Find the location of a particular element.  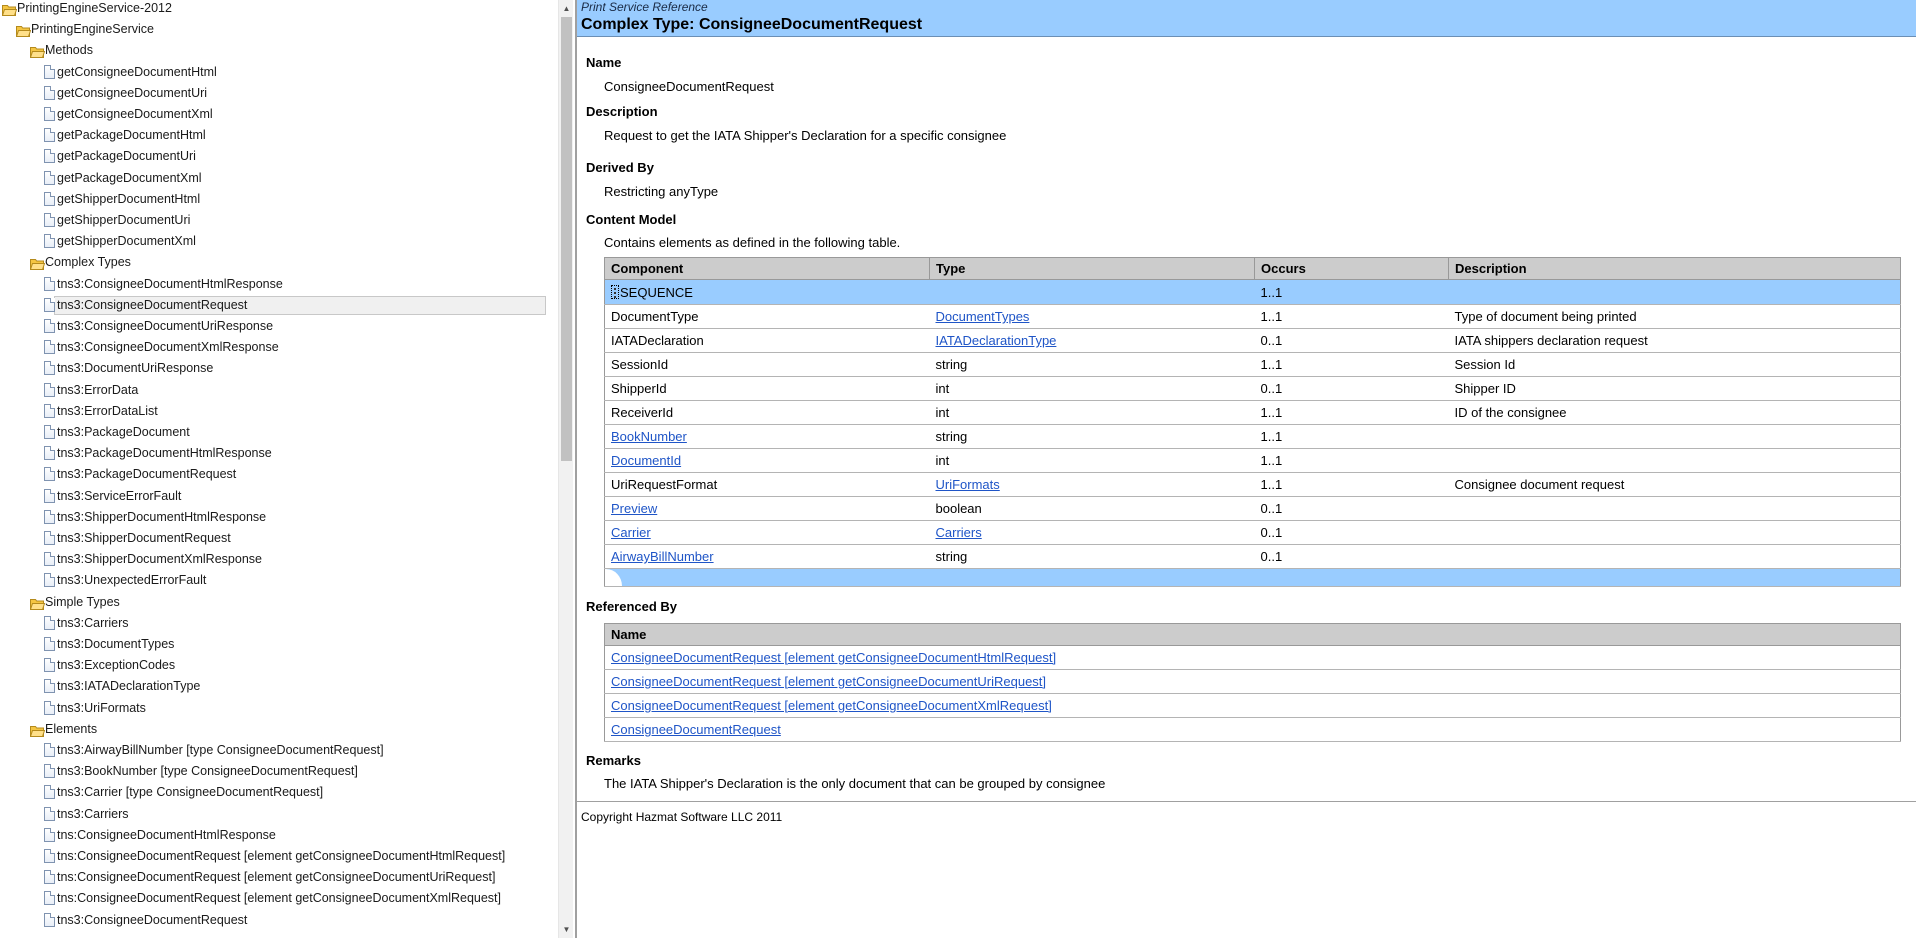

tree-folder: Complex Types is located at coordinates (273, 262).